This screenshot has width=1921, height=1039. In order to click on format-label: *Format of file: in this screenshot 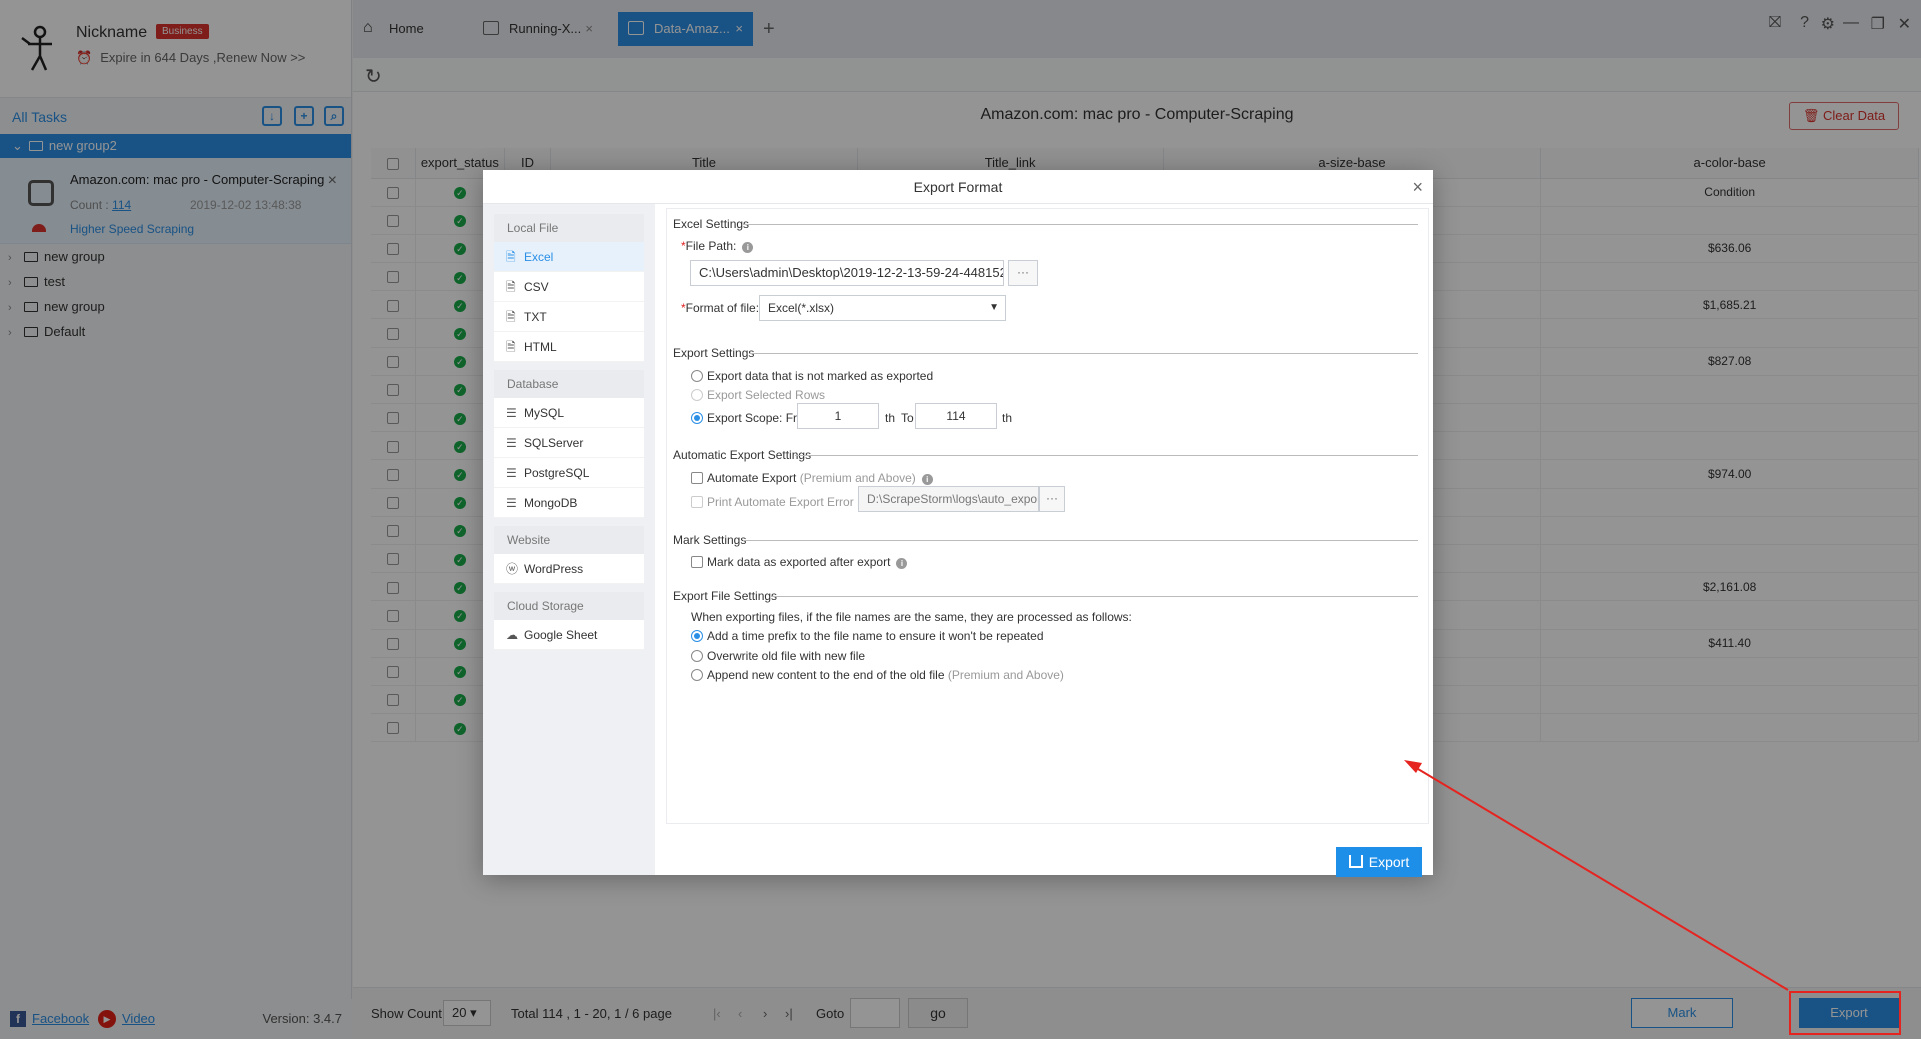, I will do `click(720, 308)`.